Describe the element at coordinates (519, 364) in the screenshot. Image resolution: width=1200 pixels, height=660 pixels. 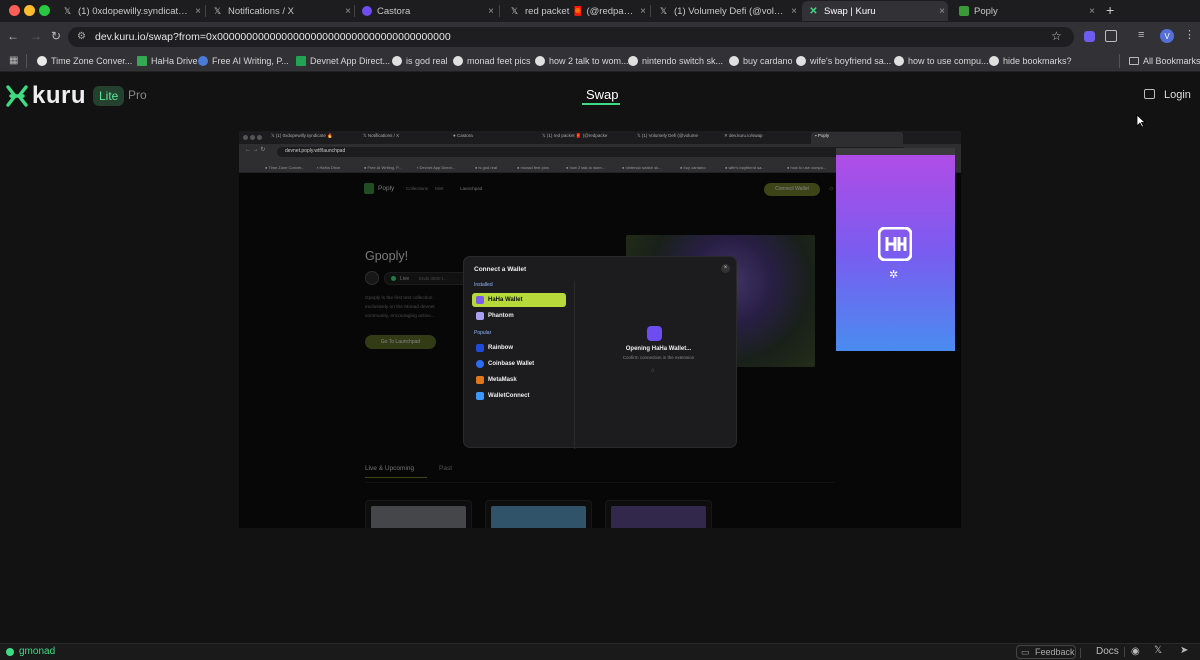
I see `wallet-coinbase: Coinbase Wallet` at that location.